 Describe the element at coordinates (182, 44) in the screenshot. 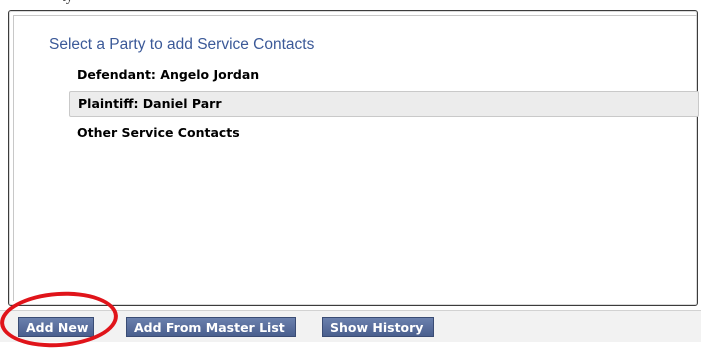

I see `panel-heading: Select a Party to add Service Contacts` at that location.